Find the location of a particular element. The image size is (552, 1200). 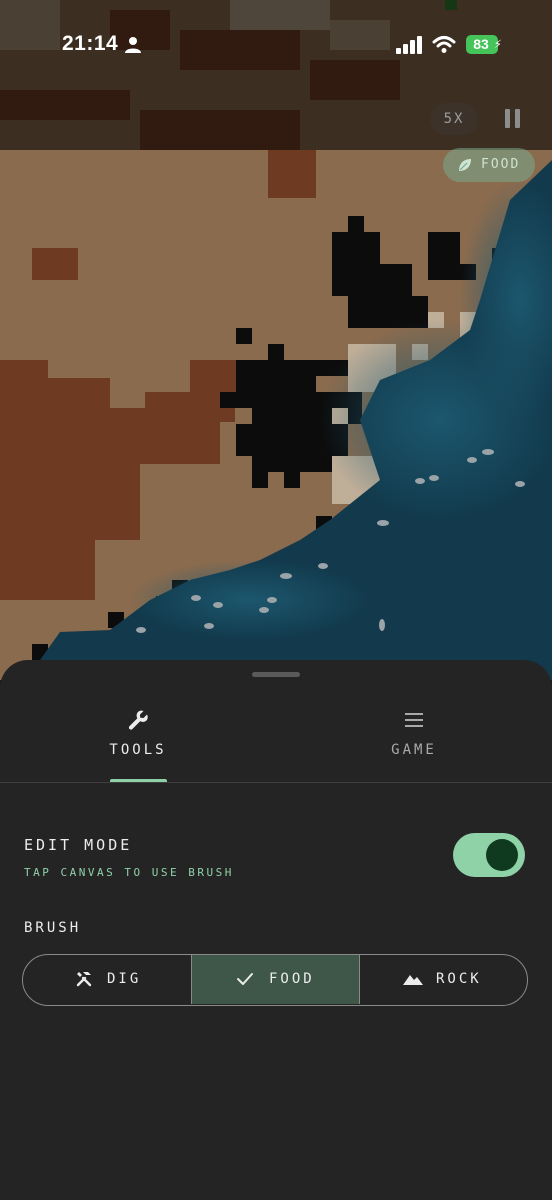

brush-food-button: FOOD is located at coordinates (275, 979).